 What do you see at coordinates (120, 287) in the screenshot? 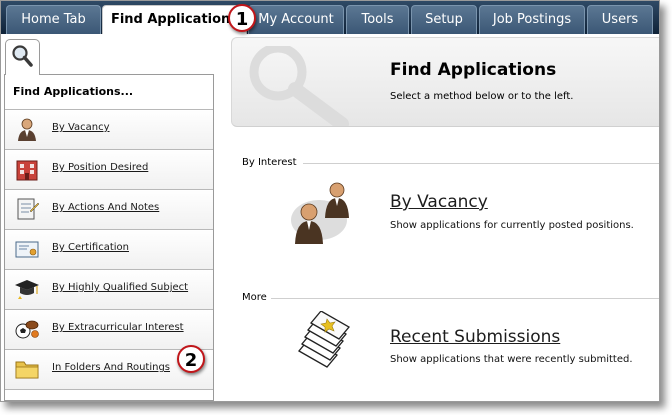
I see `sidebar-item-label: By Highly Qualified Subject` at bounding box center [120, 287].